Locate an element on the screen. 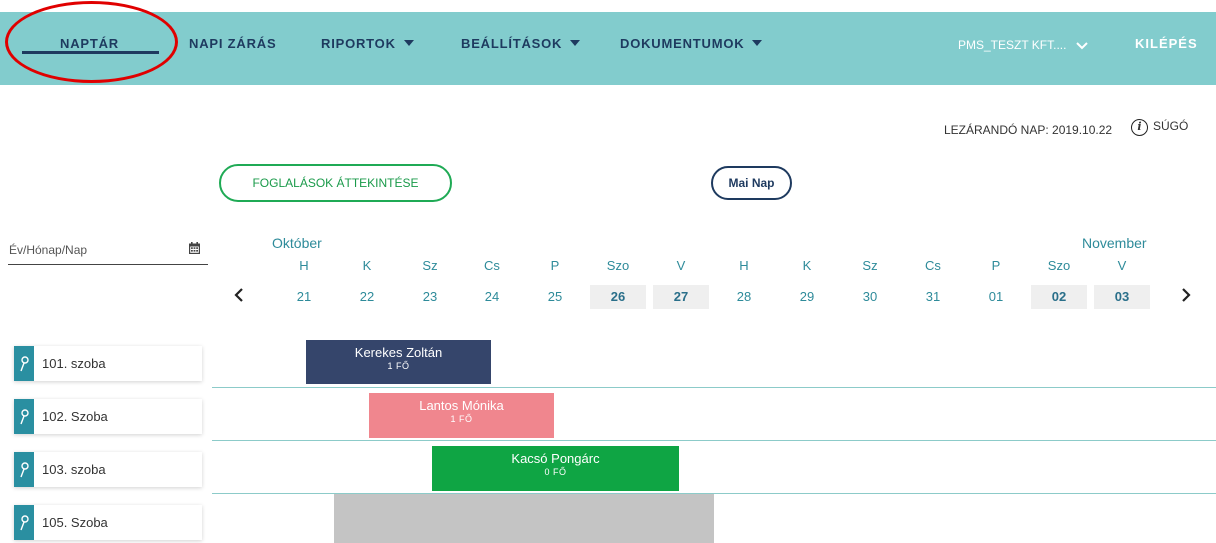 Image resolution: width=1216 pixels, height=543 pixels. booking-block: Kacsó Pongárc 0 FŐ is located at coordinates (555, 468).